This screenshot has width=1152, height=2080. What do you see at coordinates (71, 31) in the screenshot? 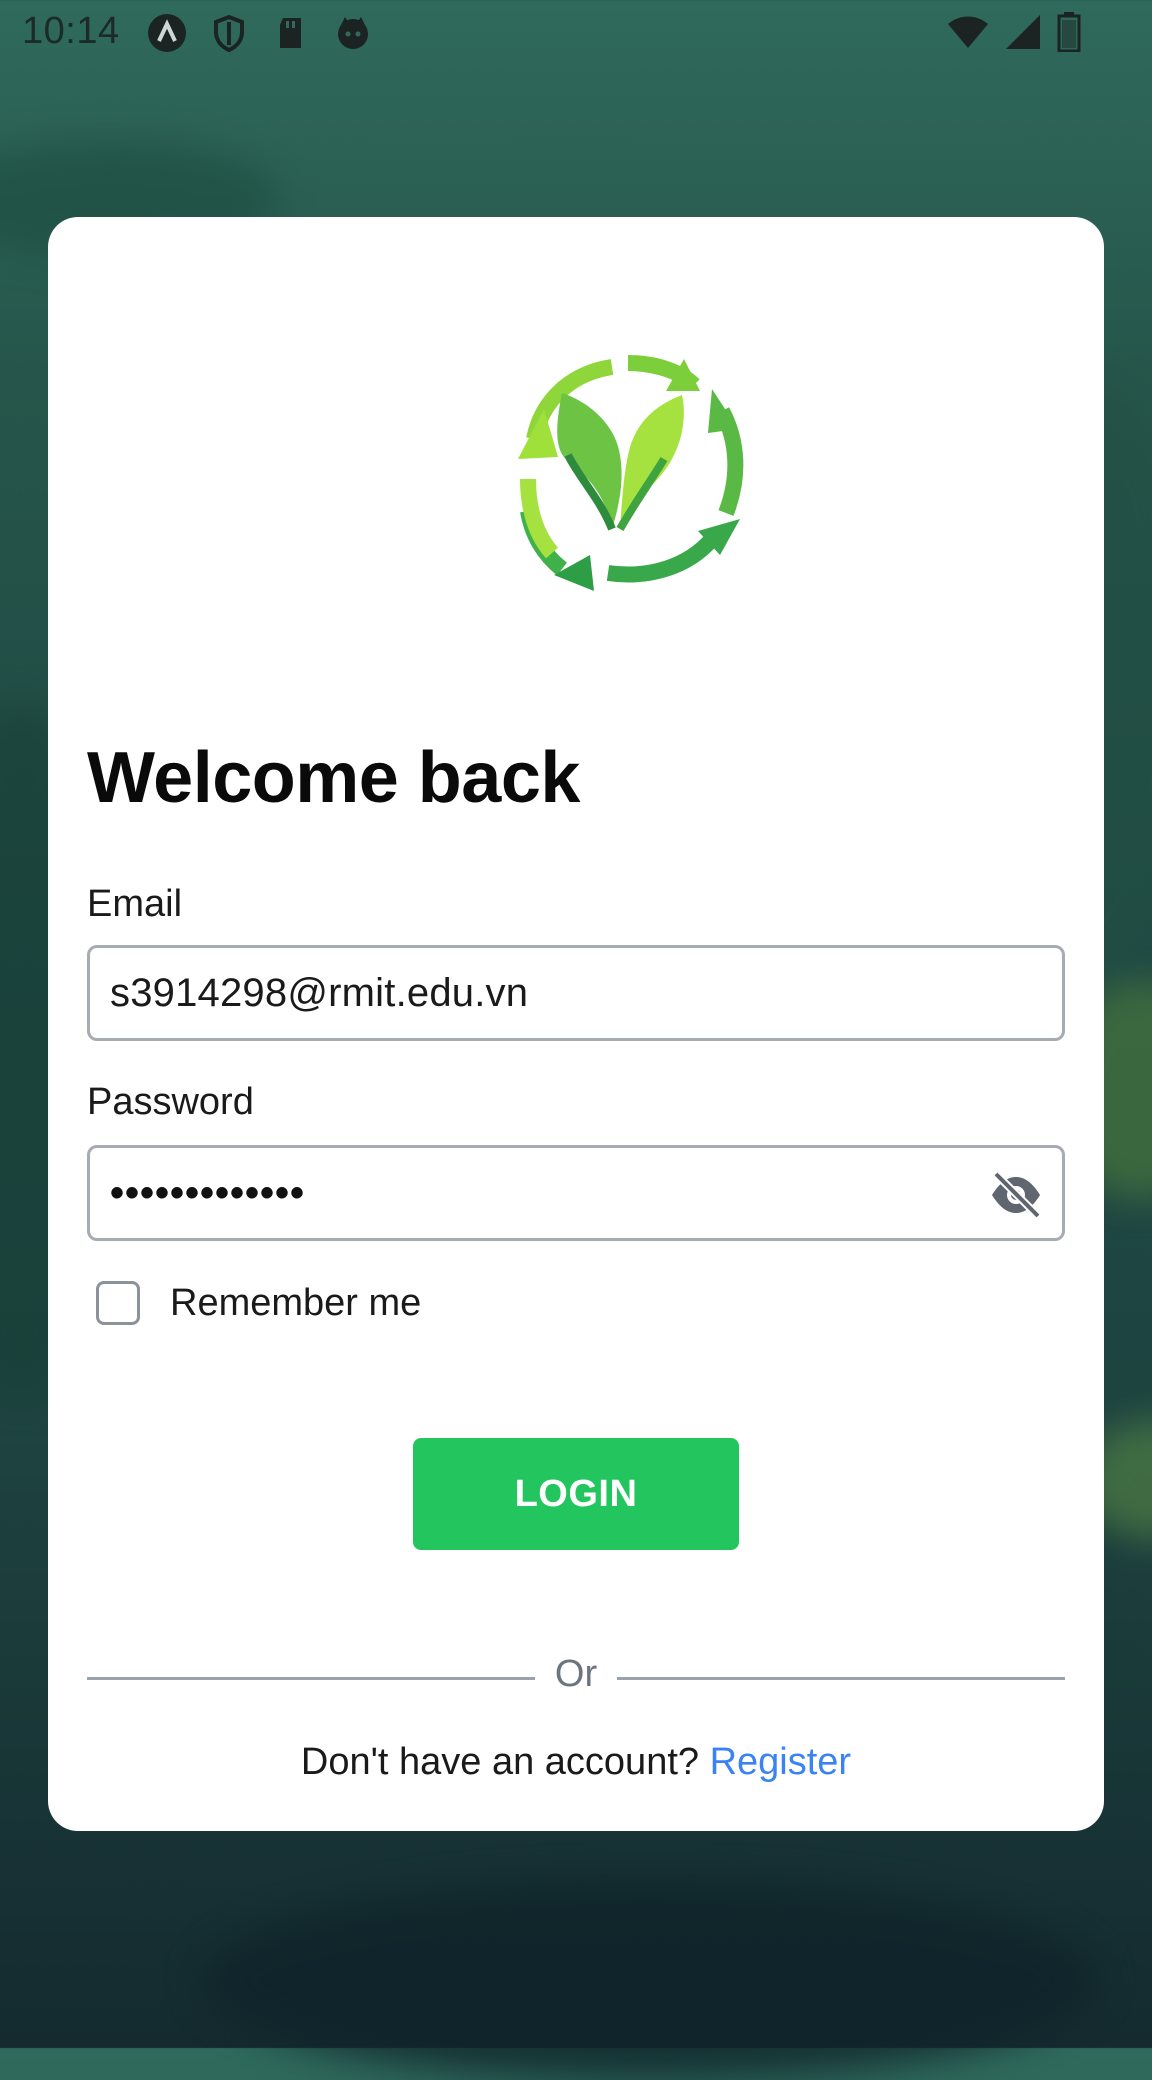
I see `status-time: 10:14` at bounding box center [71, 31].